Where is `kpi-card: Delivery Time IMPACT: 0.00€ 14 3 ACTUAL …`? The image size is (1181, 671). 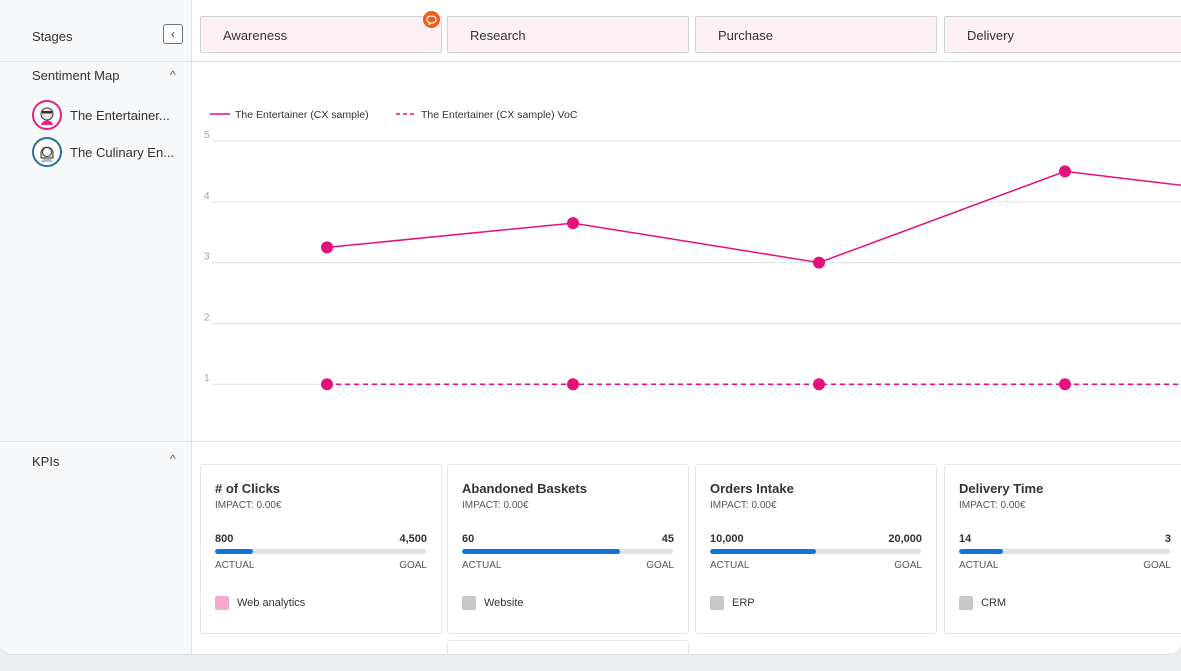
kpi-card: Delivery Time IMPACT: 0.00€ 14 3 ACTUAL … is located at coordinates (1062, 549).